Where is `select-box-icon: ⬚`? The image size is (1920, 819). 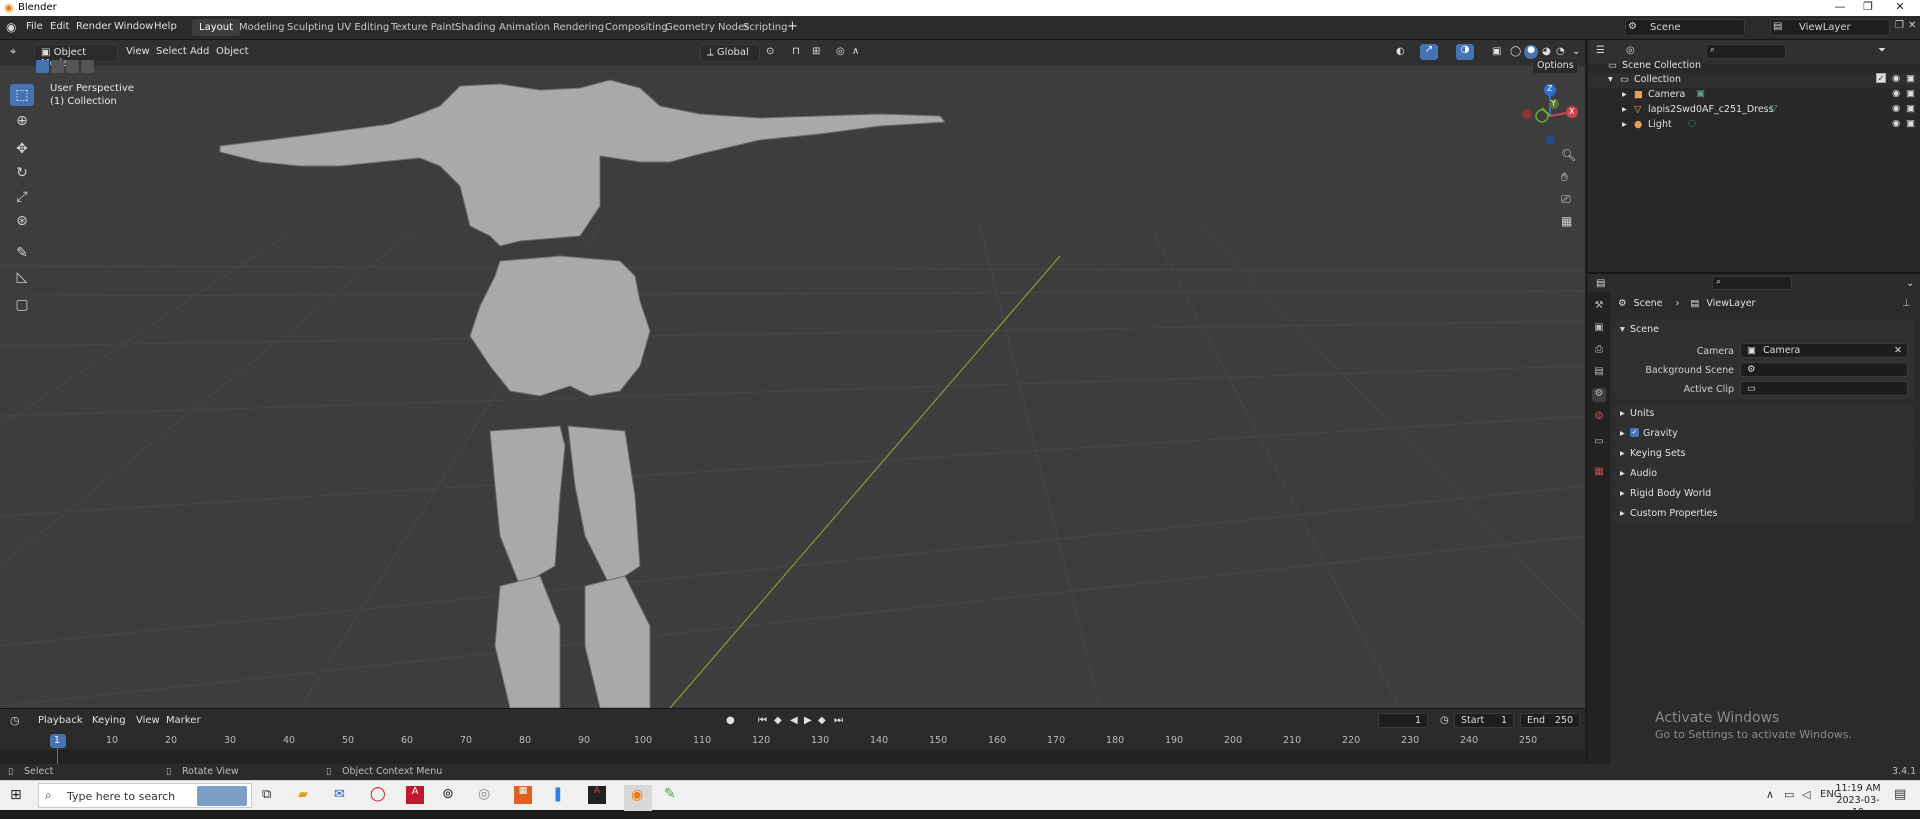
select-box-icon: ⬚ is located at coordinates (22, 95).